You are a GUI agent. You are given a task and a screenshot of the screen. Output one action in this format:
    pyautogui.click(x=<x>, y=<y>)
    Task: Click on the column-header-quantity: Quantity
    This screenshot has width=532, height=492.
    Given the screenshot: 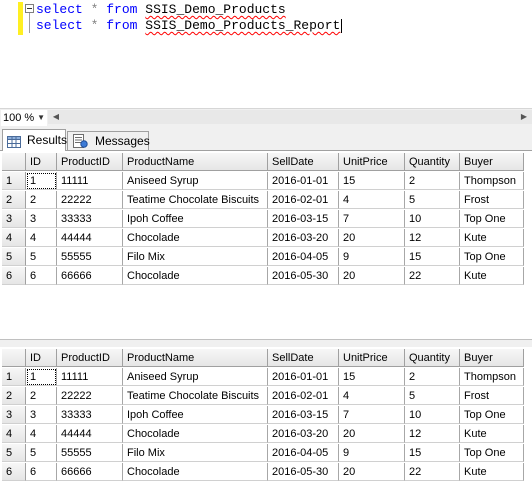 What is the action you would take?
    pyautogui.click(x=432, y=162)
    